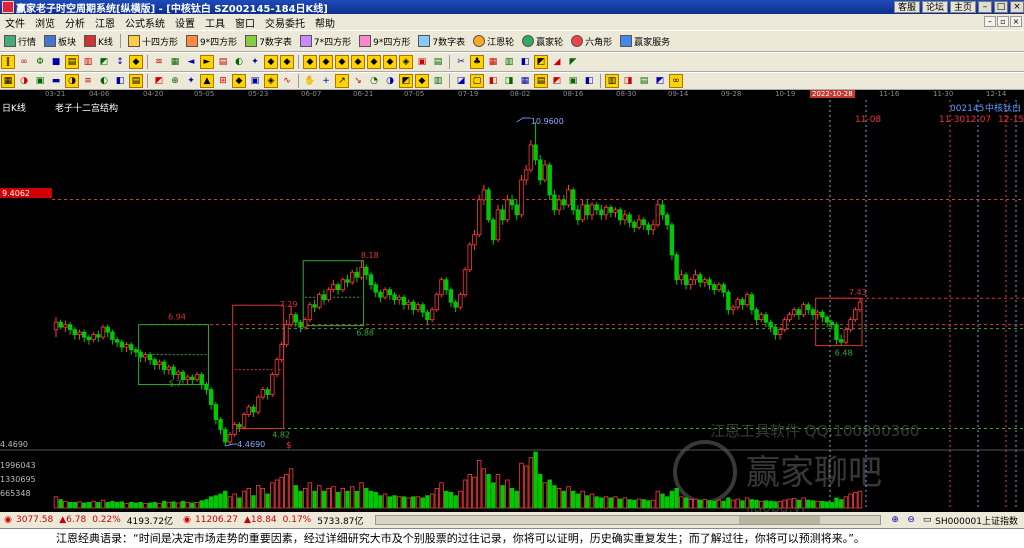 The height and width of the screenshot is (548, 1024). What do you see at coordinates (1017, 7) in the screenshot?
I see `close-button: ×` at bounding box center [1017, 7].